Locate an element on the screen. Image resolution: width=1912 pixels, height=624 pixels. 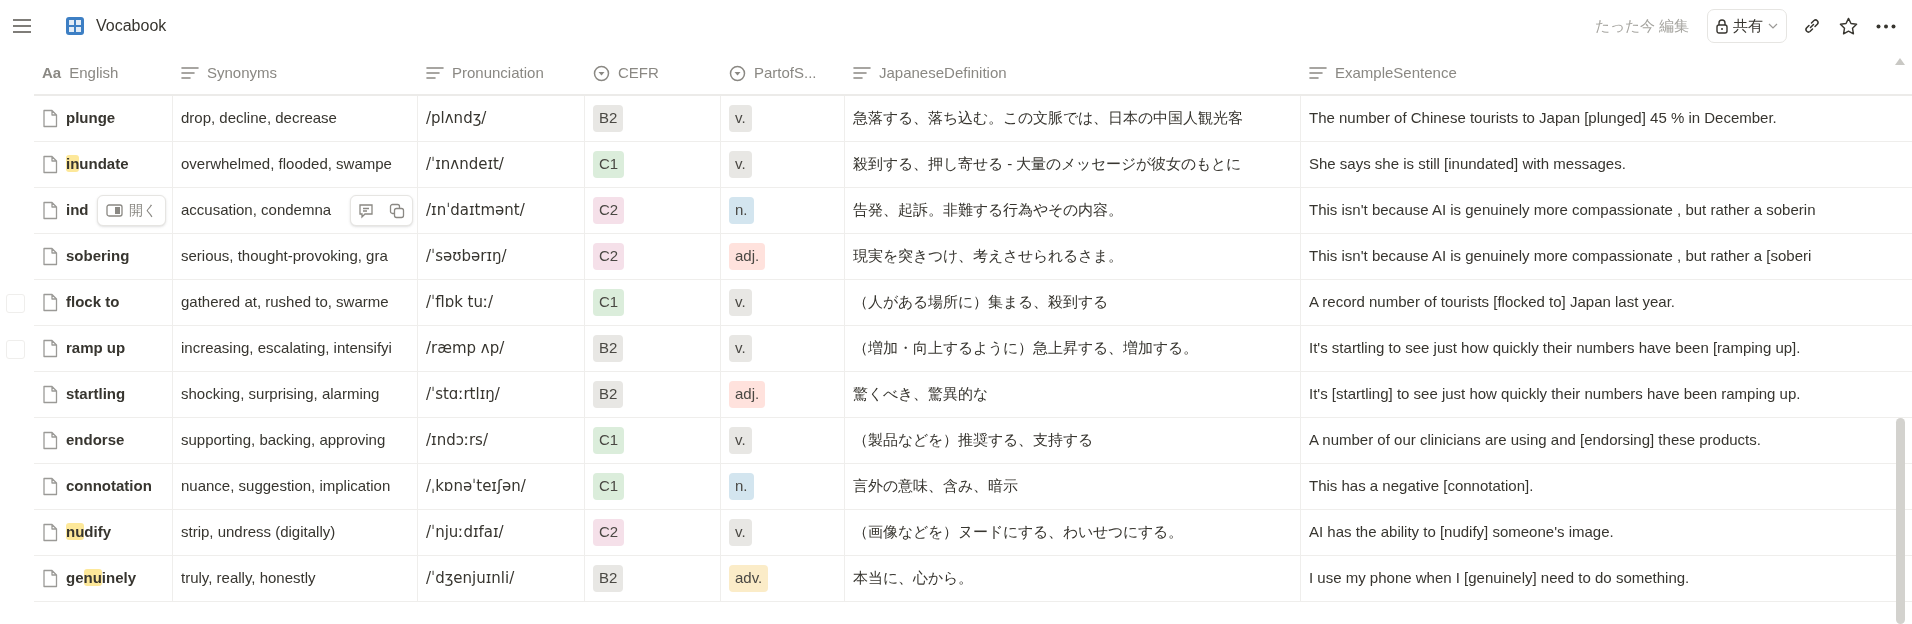
synonyms-text: shocking, surprising, alarming is located at coordinates (280, 394).